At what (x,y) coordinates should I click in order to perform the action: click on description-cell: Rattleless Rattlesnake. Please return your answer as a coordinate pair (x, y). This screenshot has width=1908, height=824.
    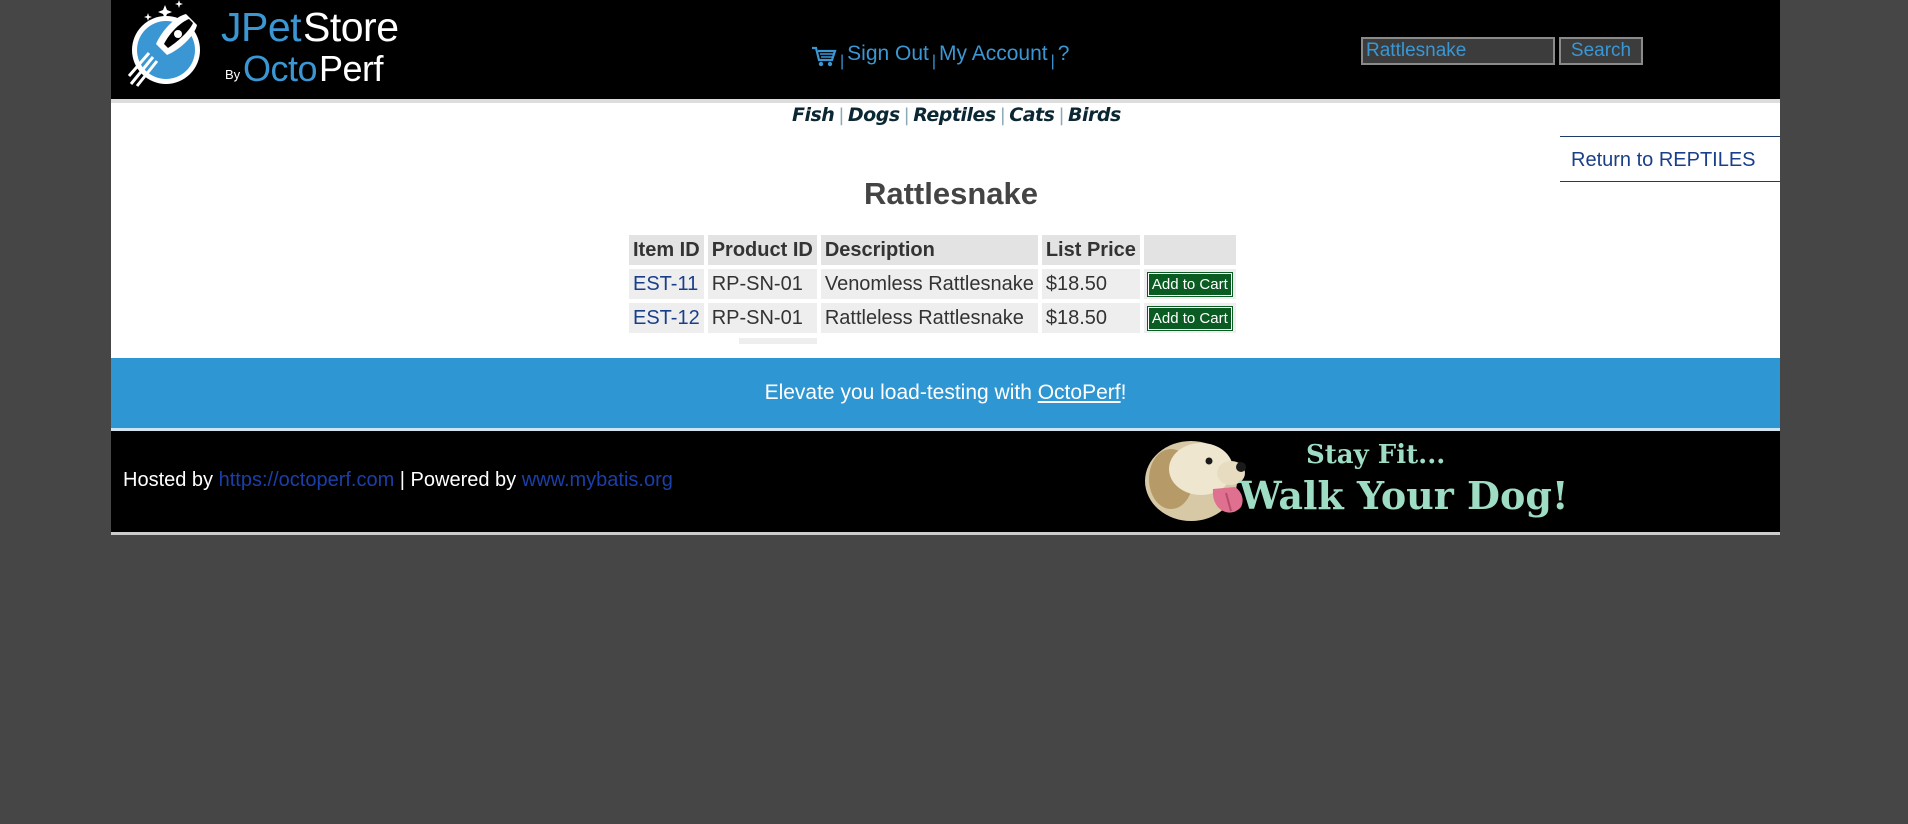
    Looking at the image, I should click on (929, 318).